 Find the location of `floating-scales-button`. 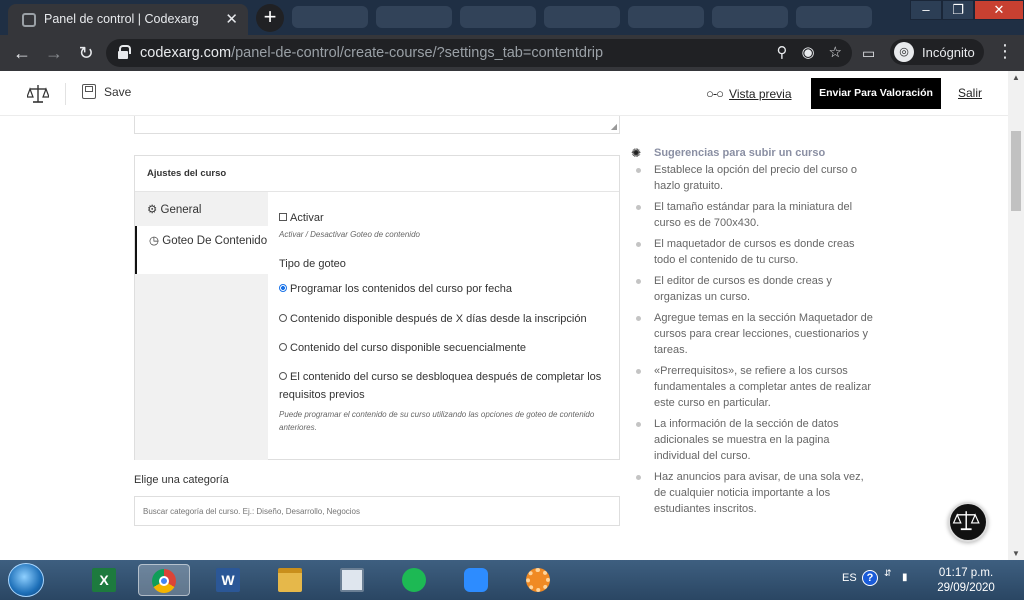

floating-scales-button is located at coordinates (968, 522).